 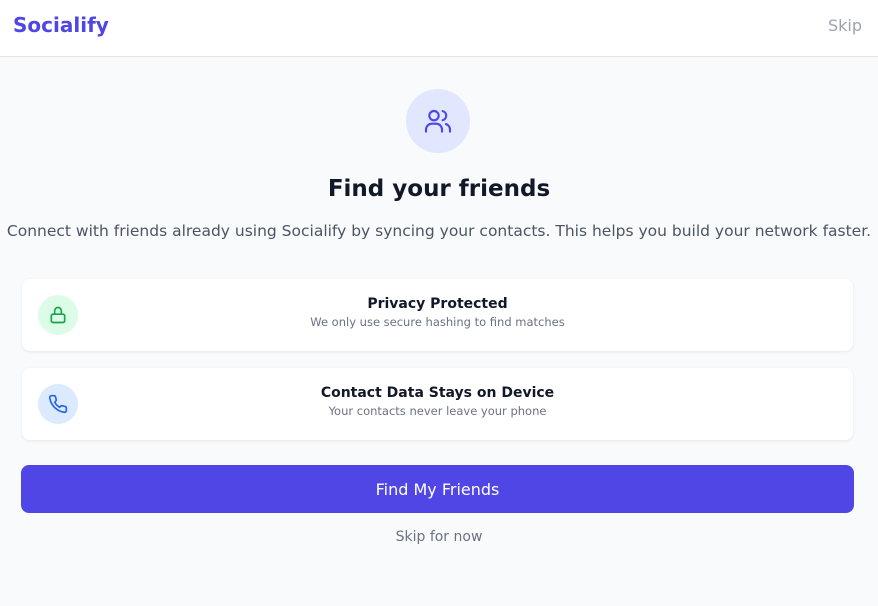 I want to click on brand-logo: Socialify, so click(x=61, y=25).